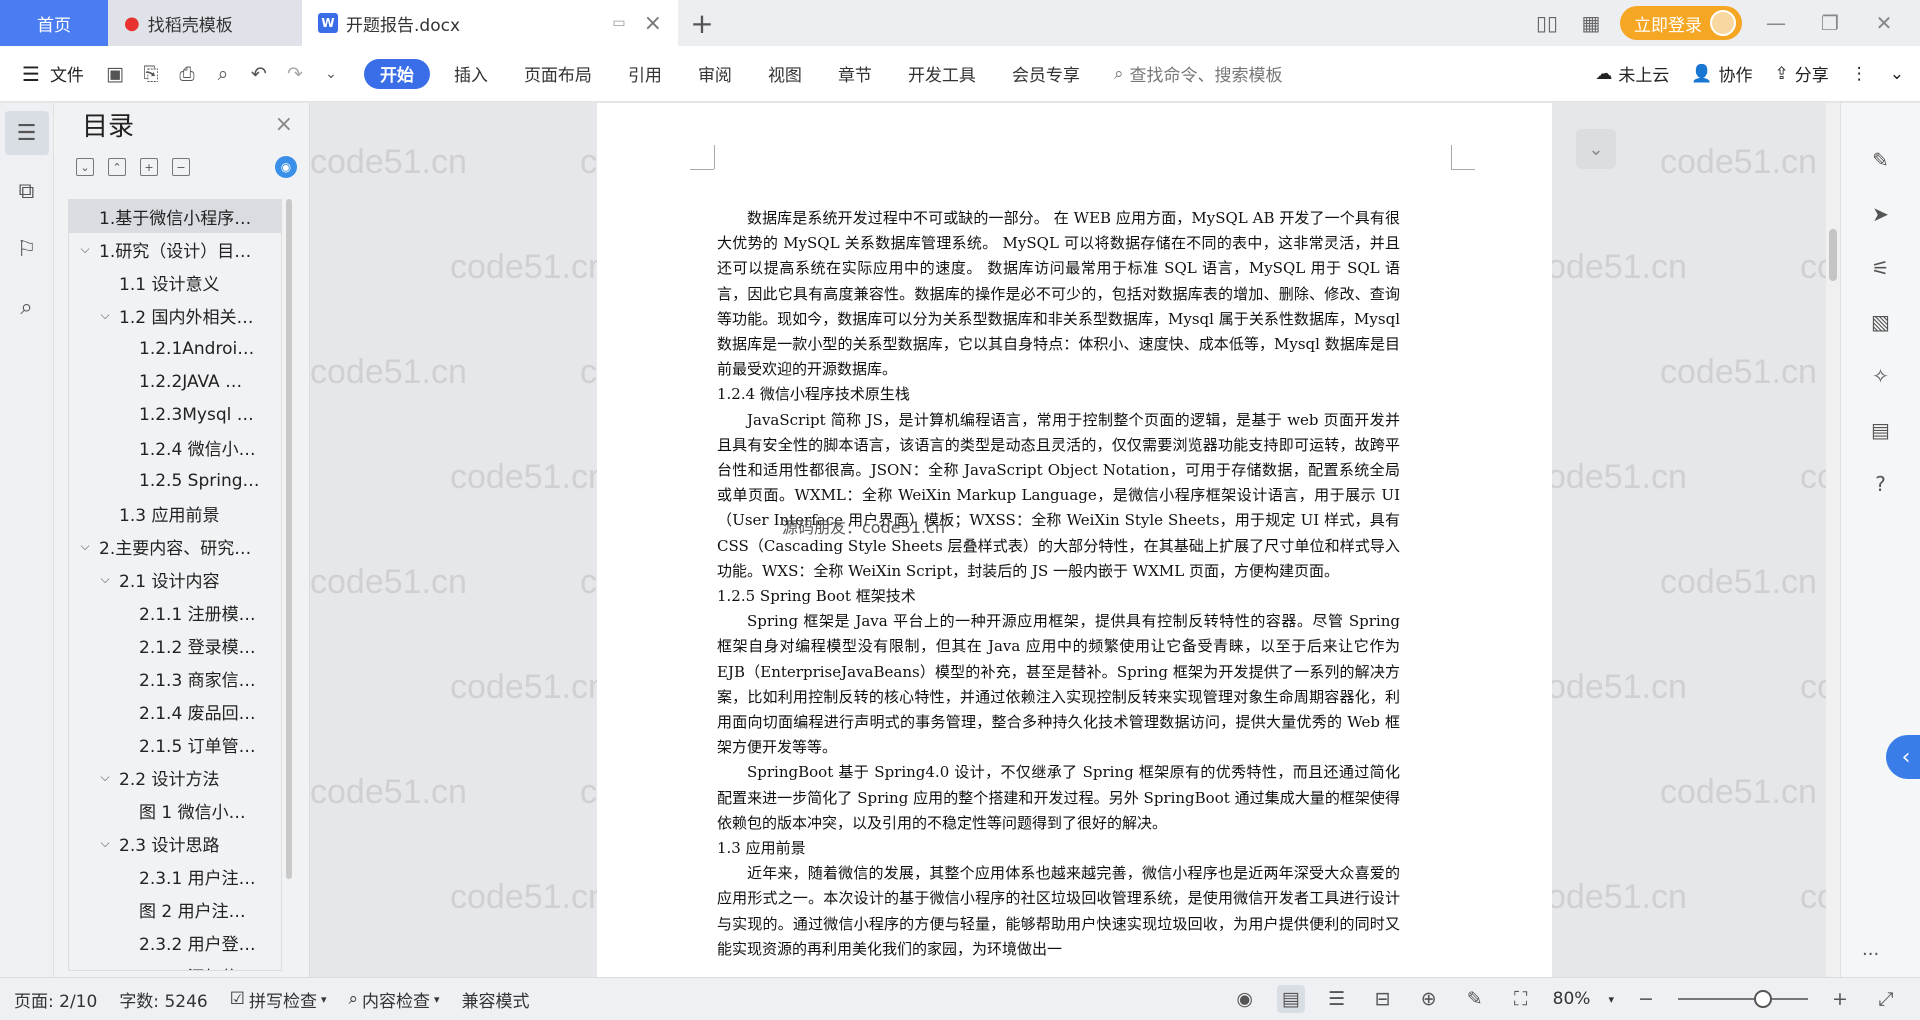  What do you see at coordinates (1802, 74) in the screenshot?
I see `share-button: ⇪ 分享` at bounding box center [1802, 74].